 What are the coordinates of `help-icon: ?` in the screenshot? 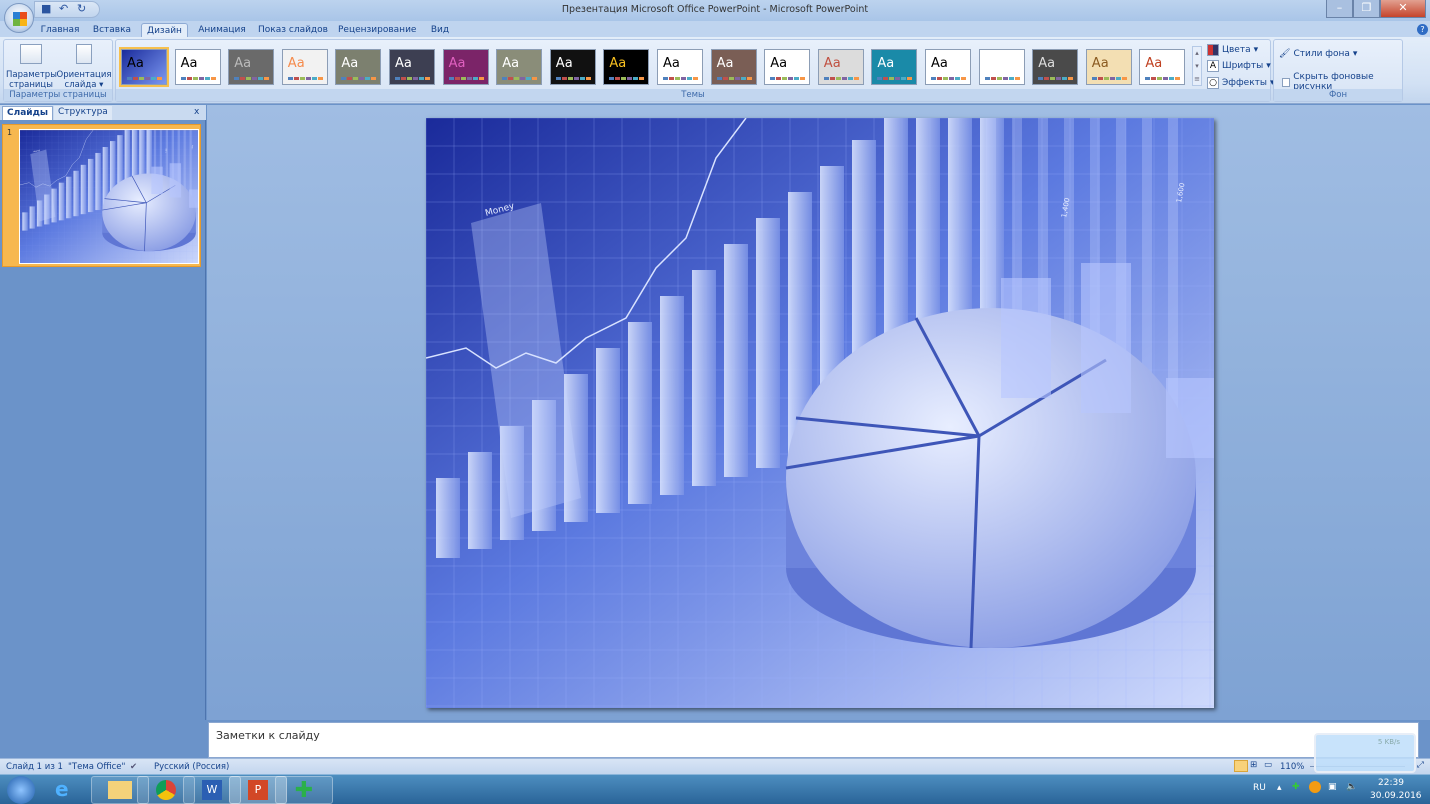 It's located at (1422, 29).